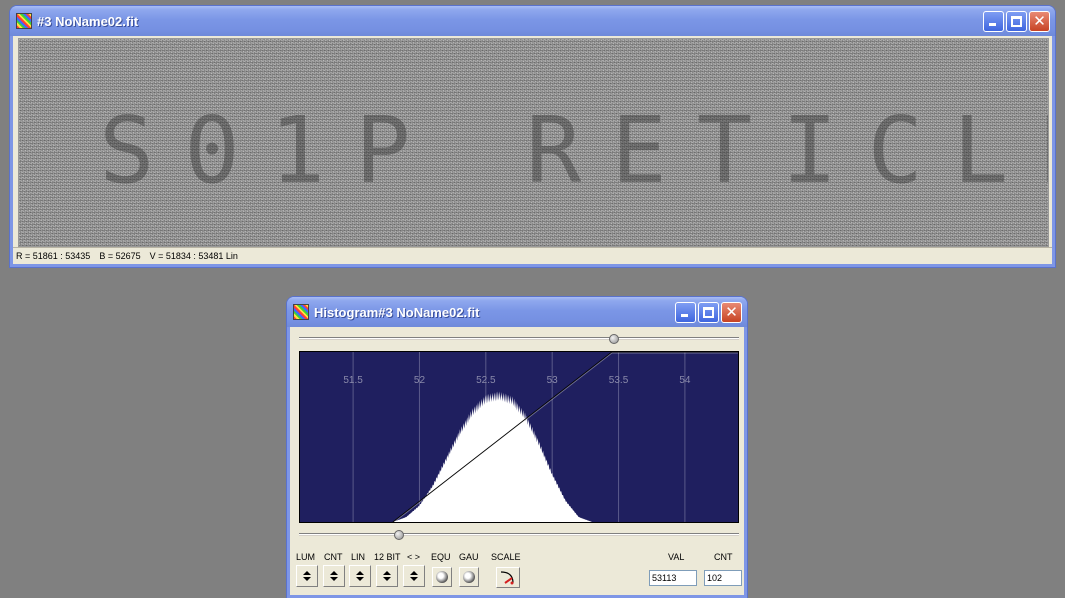  Describe the element at coordinates (685, 380) in the screenshot. I see `x-tick-label-5: 54` at that location.